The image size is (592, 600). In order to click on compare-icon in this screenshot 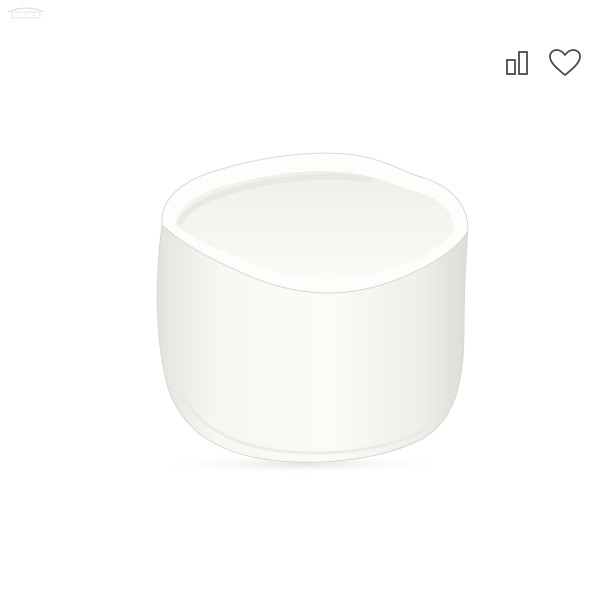, I will do `click(519, 63)`.